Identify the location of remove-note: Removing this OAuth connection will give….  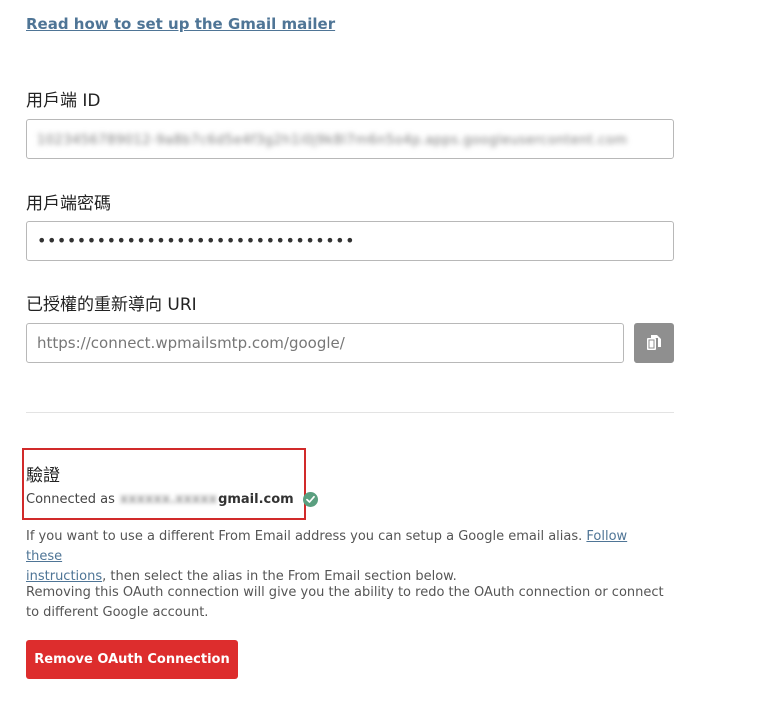
(345, 602).